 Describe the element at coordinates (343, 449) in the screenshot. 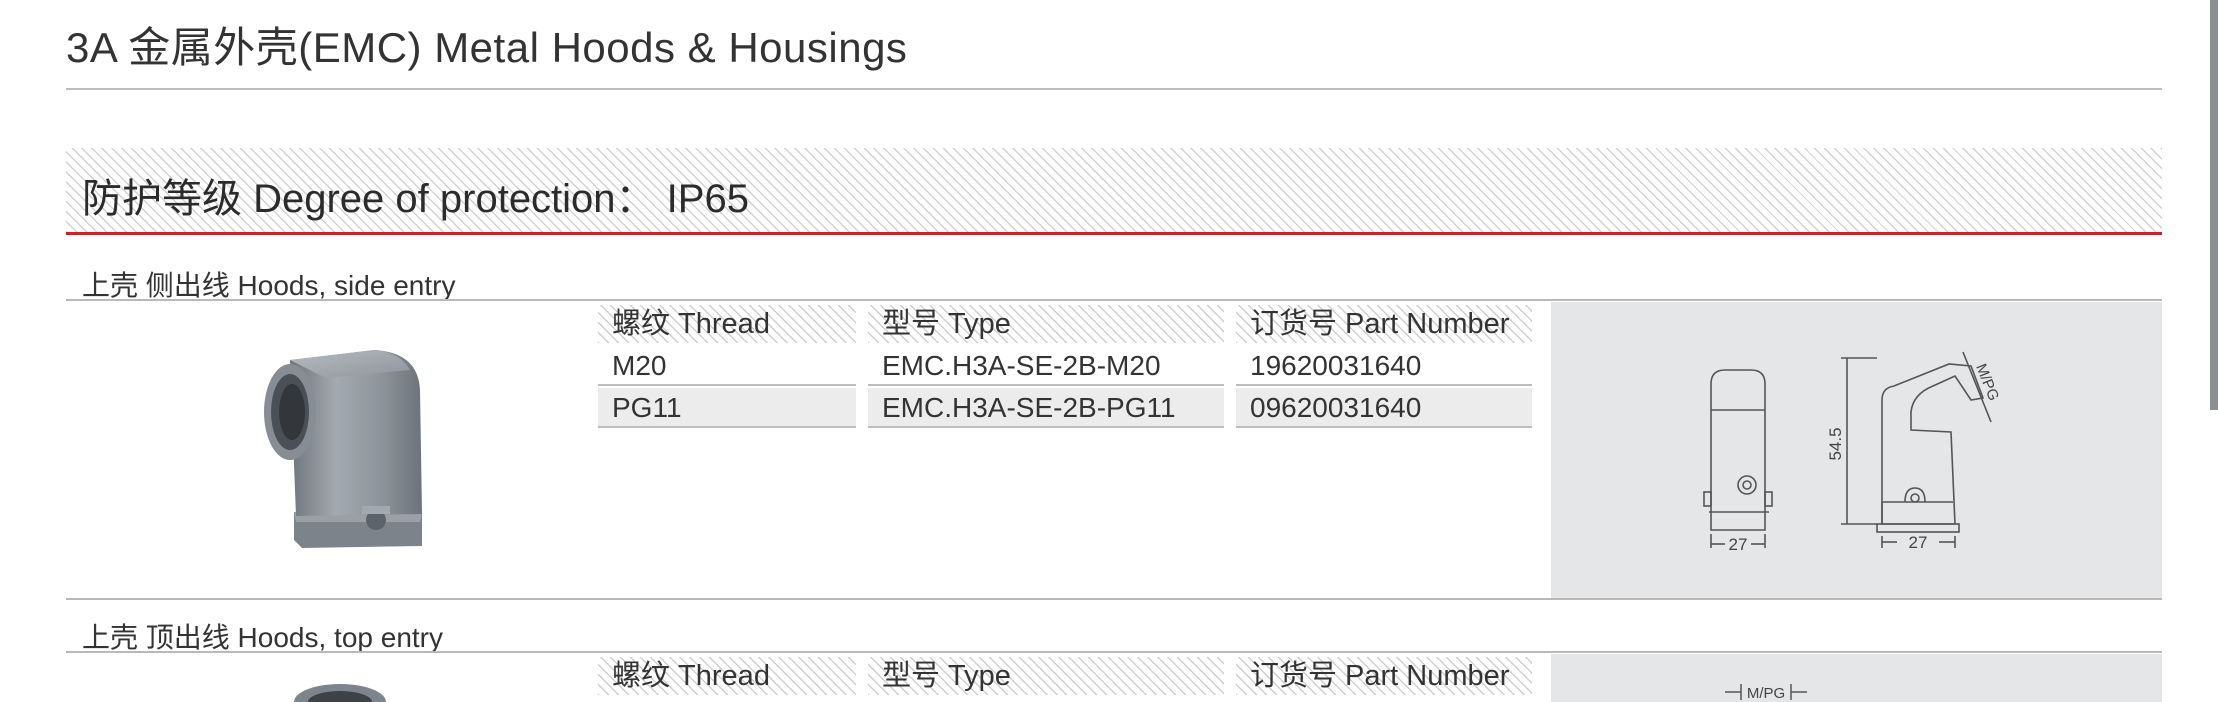

I see `side-entry-hood-photo` at that location.